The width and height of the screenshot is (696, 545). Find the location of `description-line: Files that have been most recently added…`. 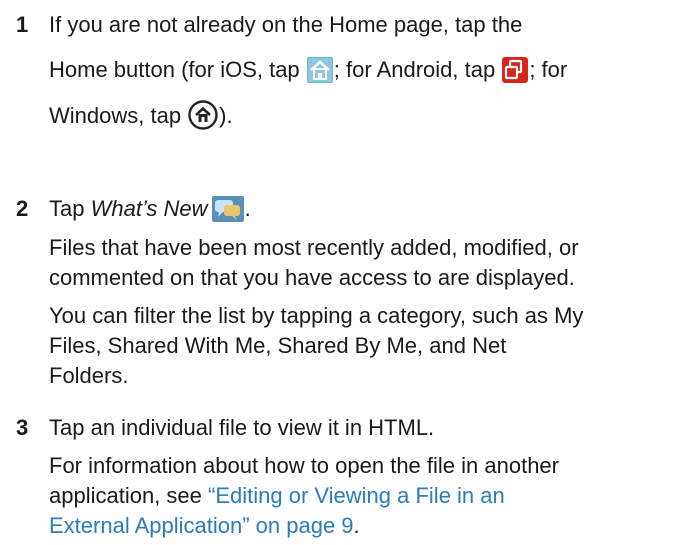

description-line: Files that have been most recently added… is located at coordinates (314, 247).